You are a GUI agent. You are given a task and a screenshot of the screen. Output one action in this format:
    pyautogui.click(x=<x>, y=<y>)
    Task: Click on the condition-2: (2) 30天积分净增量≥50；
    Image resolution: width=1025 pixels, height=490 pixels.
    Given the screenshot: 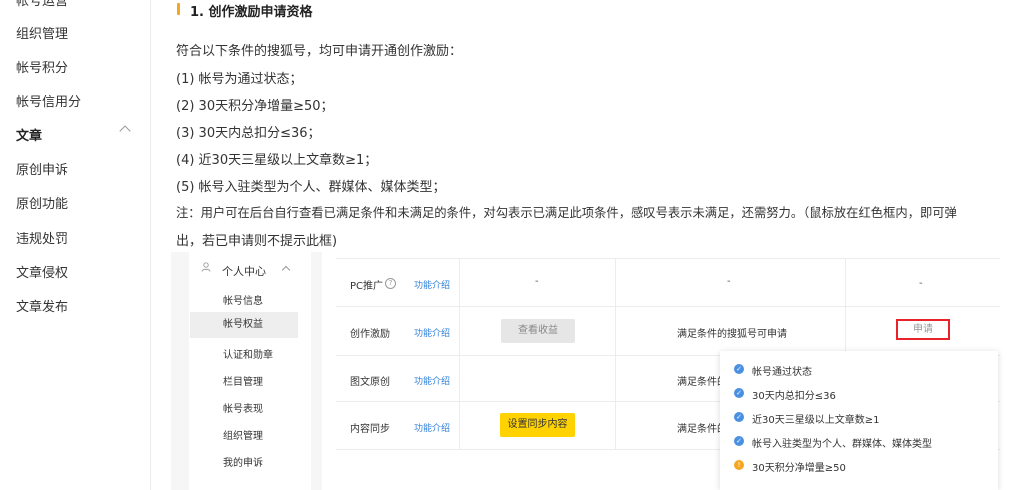 What is the action you would take?
    pyautogui.click(x=255, y=106)
    